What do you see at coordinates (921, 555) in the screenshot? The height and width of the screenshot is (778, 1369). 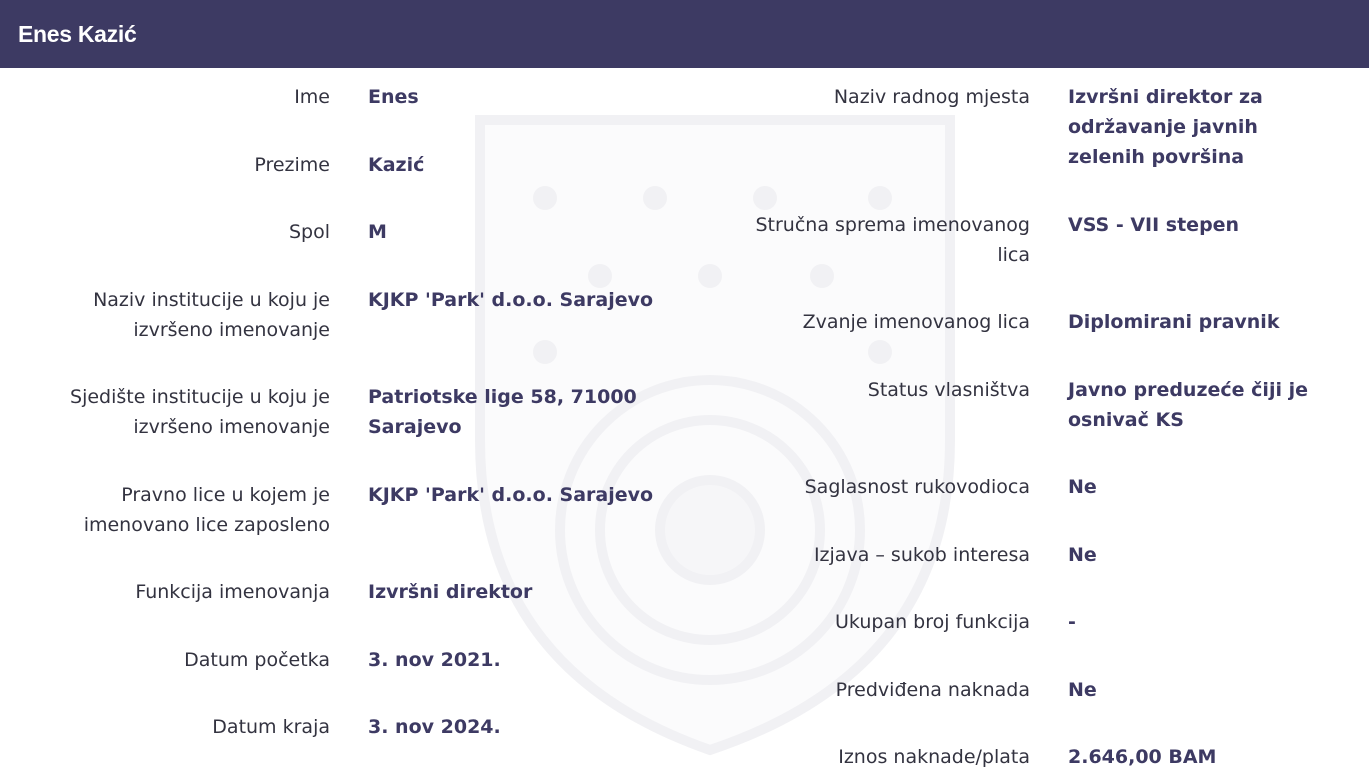 I see `field-label: Izjava – sukob interesa` at bounding box center [921, 555].